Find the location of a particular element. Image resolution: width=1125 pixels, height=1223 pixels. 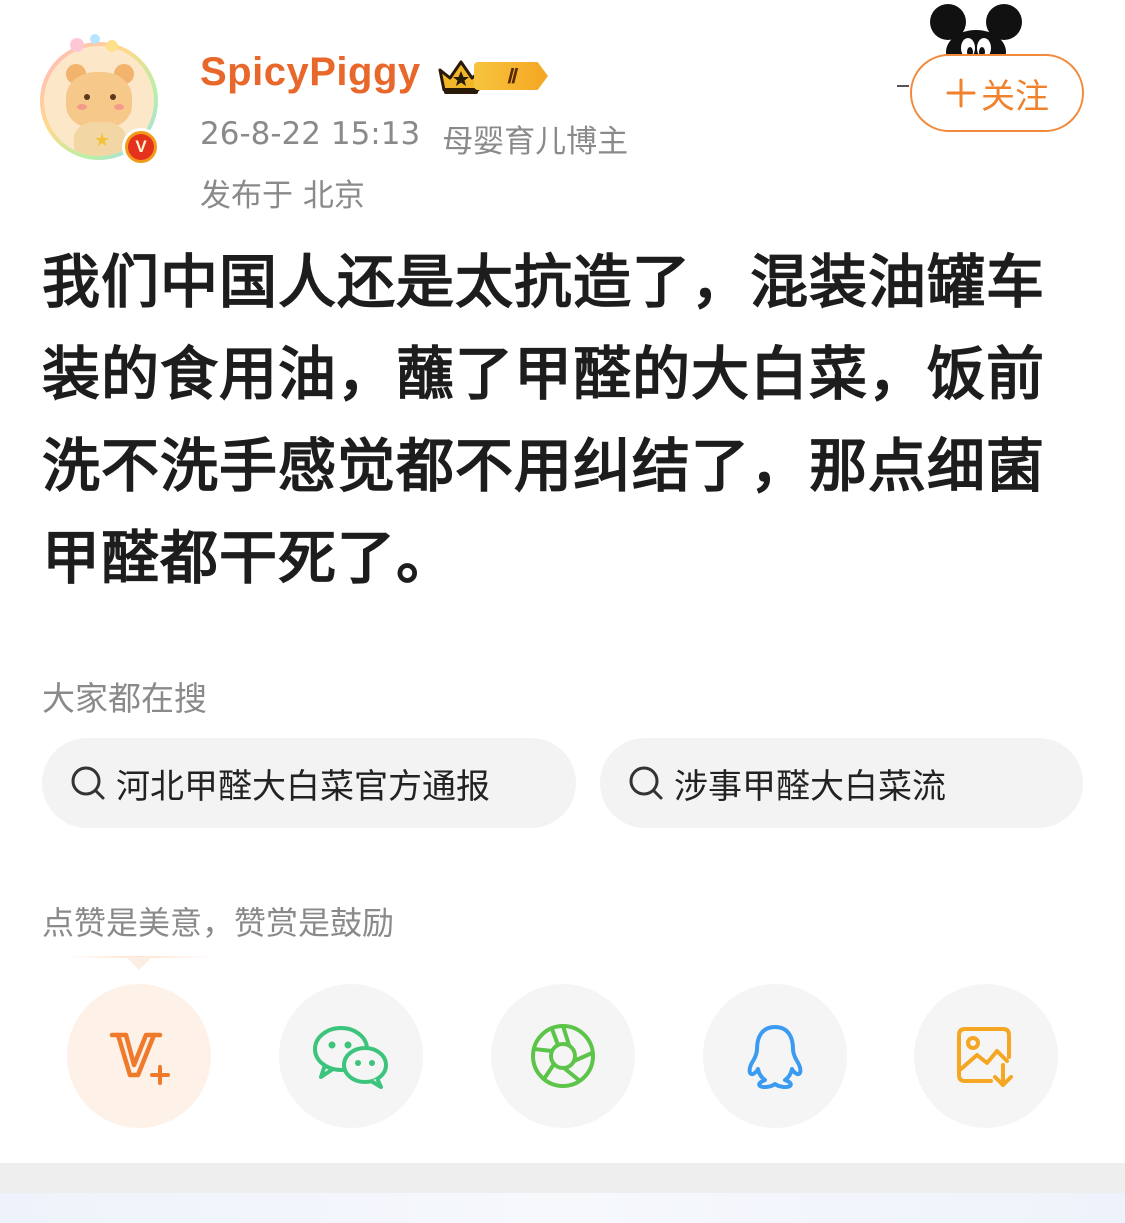

tooltip-arrow is located at coordinates (139, 963).